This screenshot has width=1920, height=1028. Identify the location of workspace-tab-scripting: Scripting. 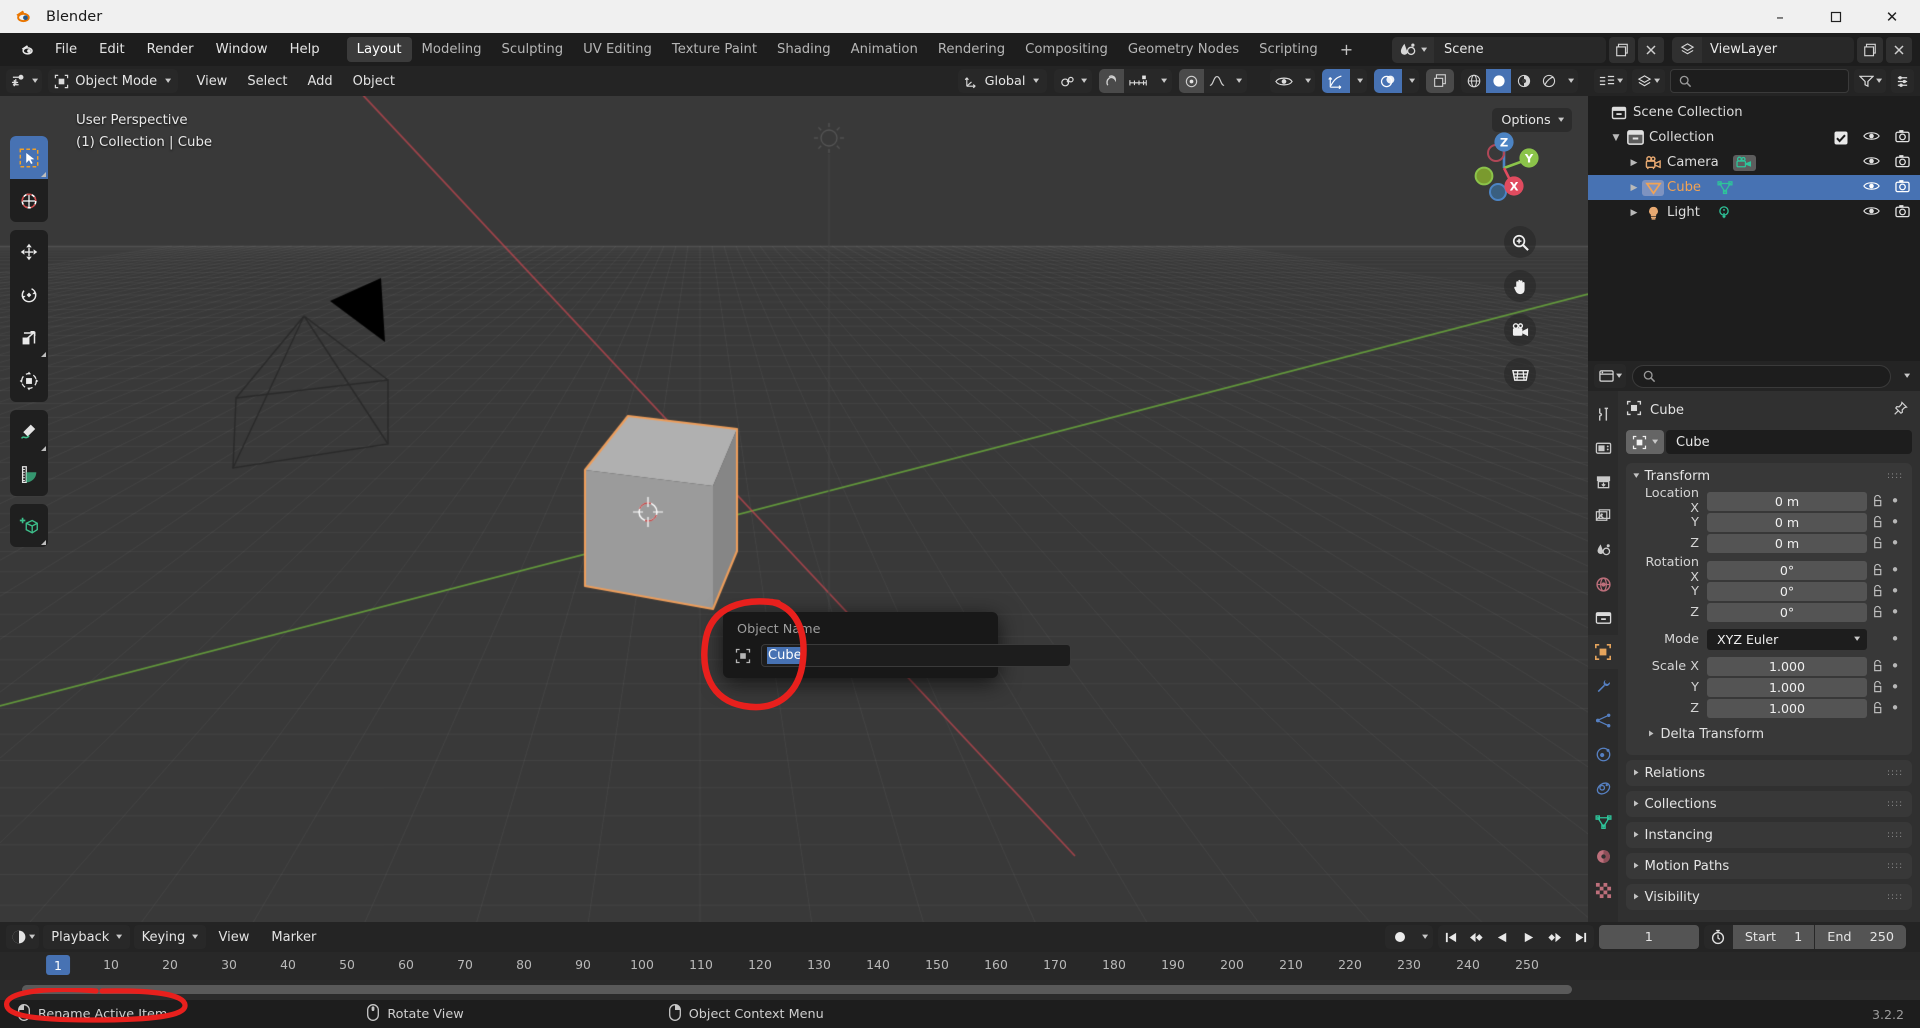
(1288, 49).